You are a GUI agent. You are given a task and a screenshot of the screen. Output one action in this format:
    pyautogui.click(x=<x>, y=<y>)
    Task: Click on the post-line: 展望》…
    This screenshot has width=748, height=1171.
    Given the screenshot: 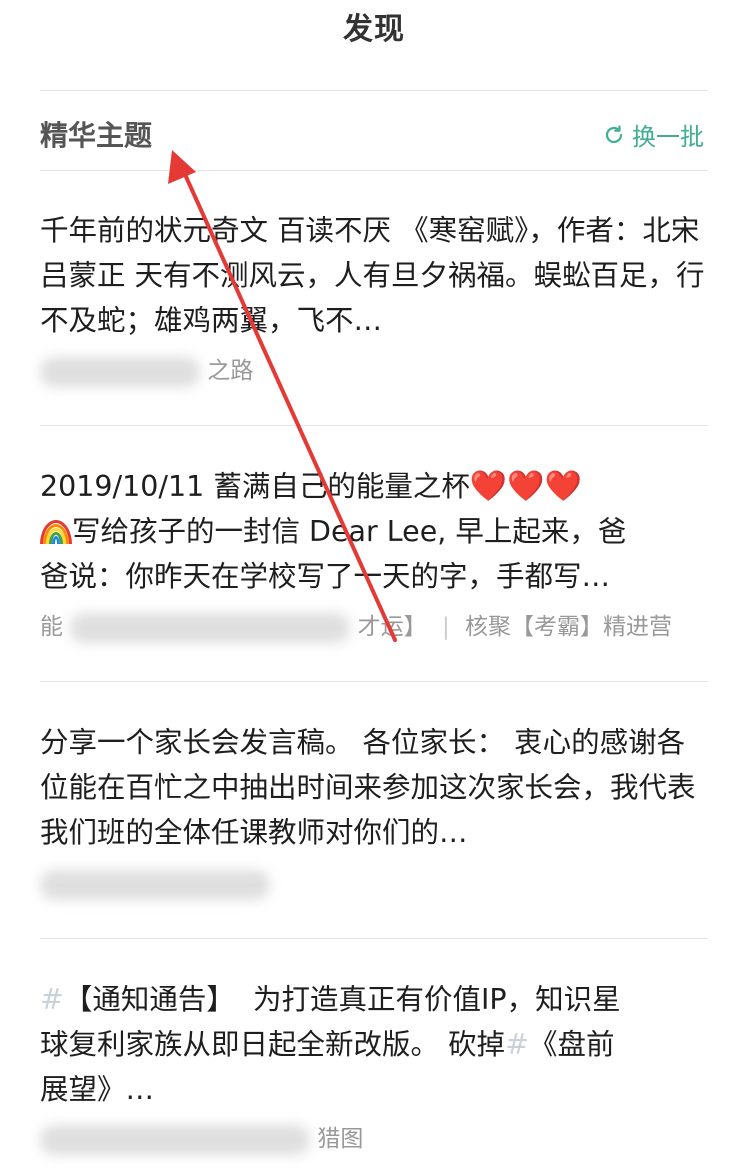 What is the action you would take?
    pyautogui.click(x=97, y=1089)
    